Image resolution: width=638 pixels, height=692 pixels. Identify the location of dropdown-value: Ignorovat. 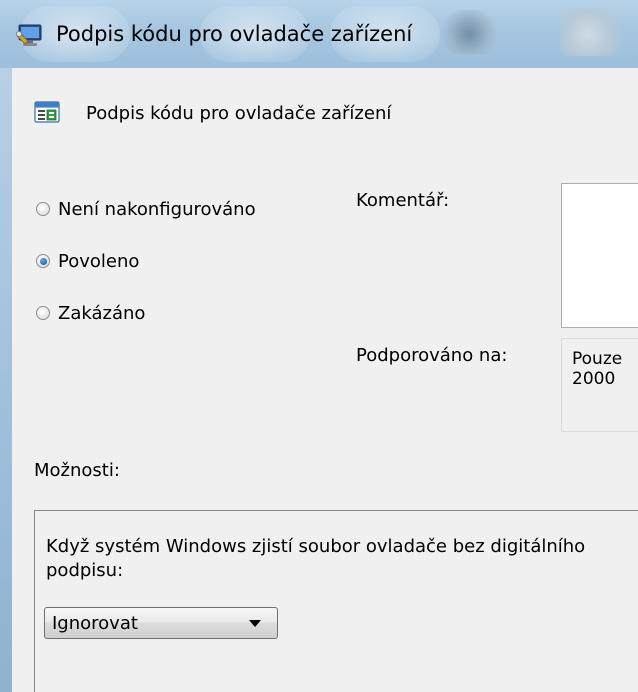
(95, 623).